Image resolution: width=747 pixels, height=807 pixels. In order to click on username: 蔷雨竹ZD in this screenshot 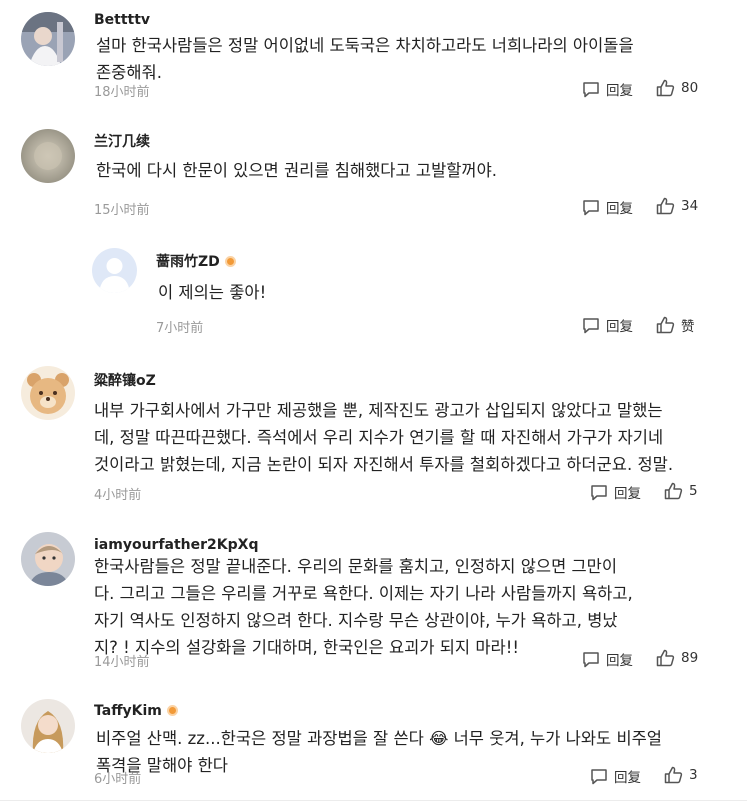, I will do `click(196, 261)`.